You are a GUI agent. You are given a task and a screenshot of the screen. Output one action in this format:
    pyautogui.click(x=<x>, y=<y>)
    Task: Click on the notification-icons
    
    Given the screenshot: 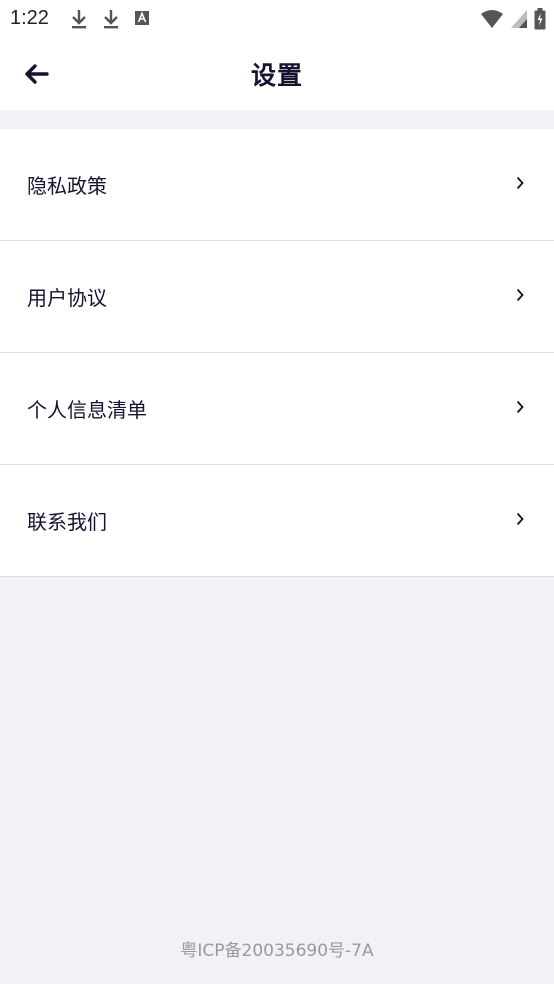 What is the action you would take?
    pyautogui.click(x=110, y=19)
    